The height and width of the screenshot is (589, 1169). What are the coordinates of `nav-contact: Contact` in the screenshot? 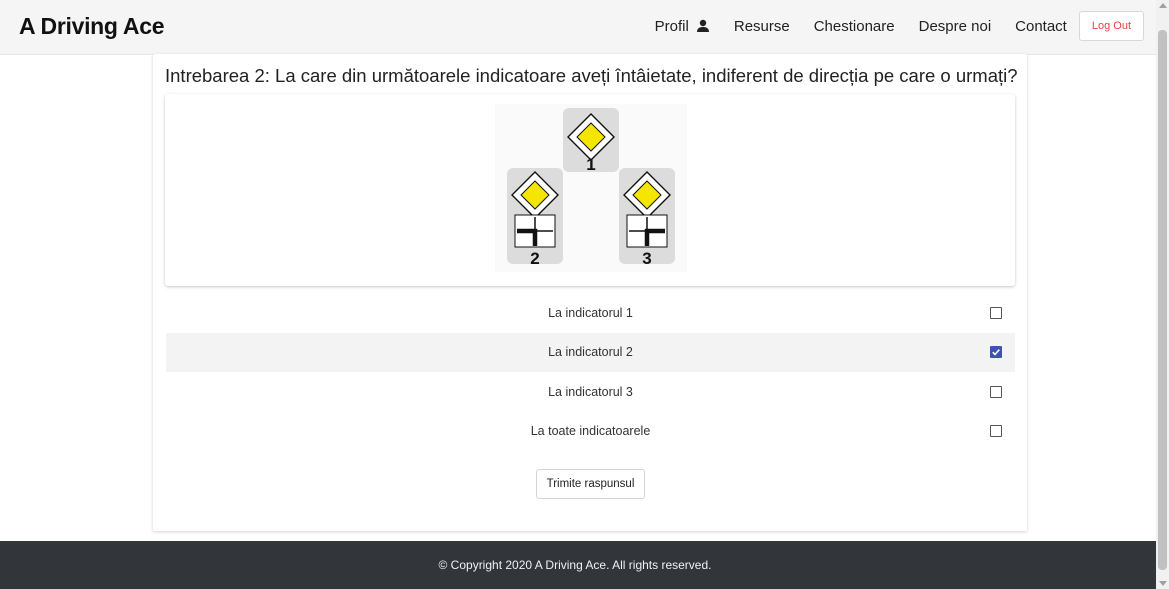 It's located at (1041, 26).